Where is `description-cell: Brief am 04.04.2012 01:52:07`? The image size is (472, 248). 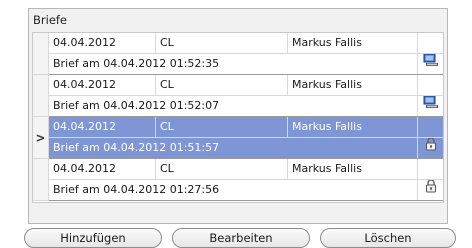 description-cell: Brief am 04.04.2012 01:52:07 is located at coordinates (233, 106).